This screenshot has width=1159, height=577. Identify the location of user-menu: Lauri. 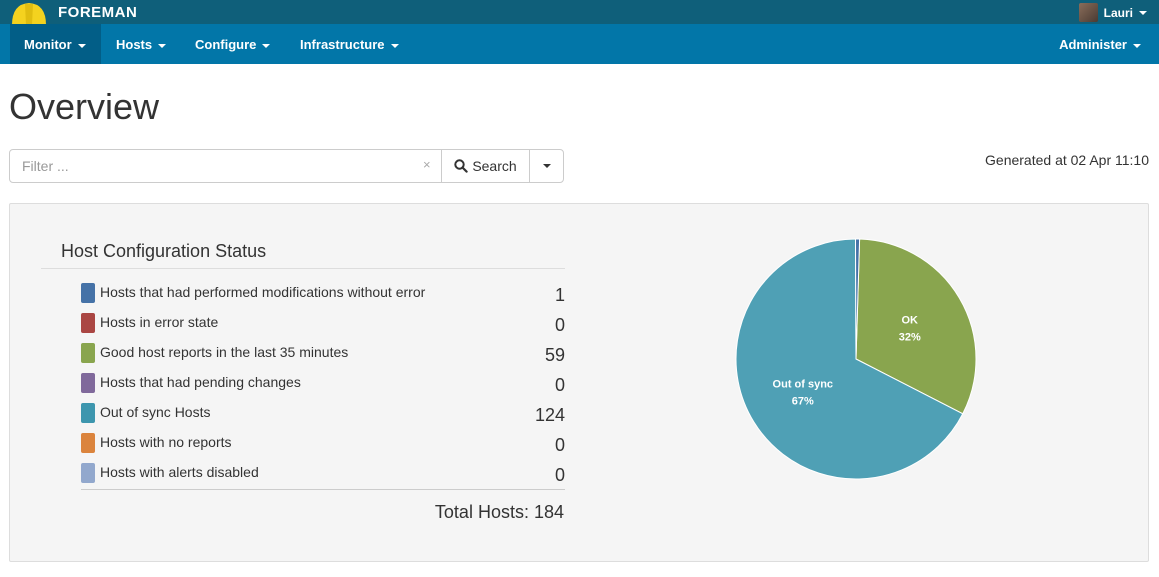
(1112, 12).